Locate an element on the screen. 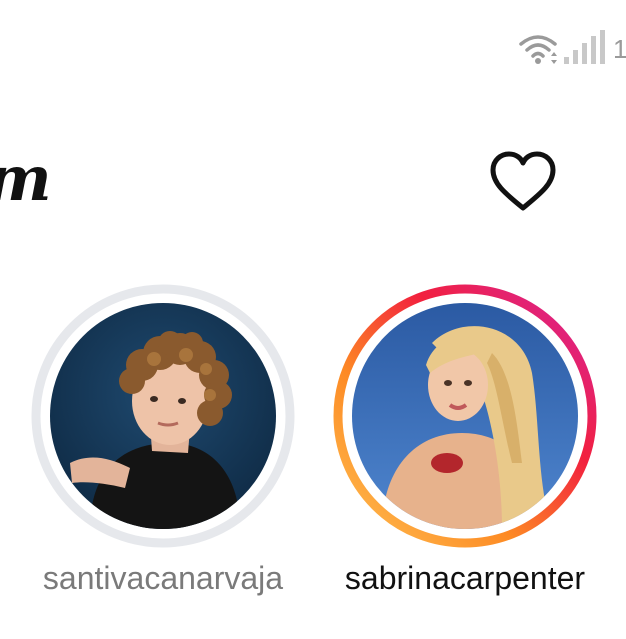  app-logo: m is located at coordinates (26, 179).